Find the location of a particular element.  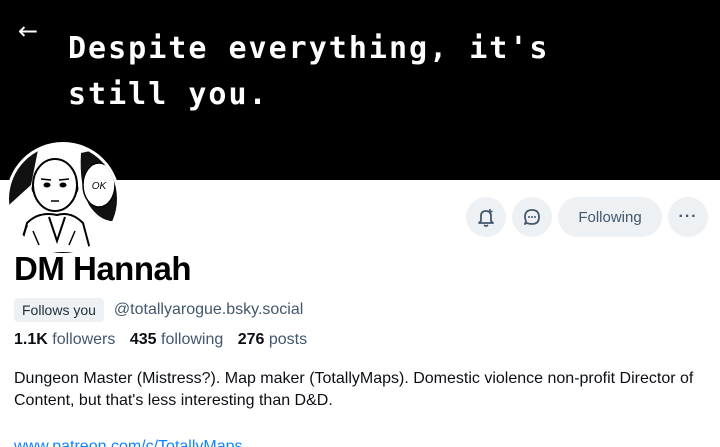

following-label: following is located at coordinates (192, 339).